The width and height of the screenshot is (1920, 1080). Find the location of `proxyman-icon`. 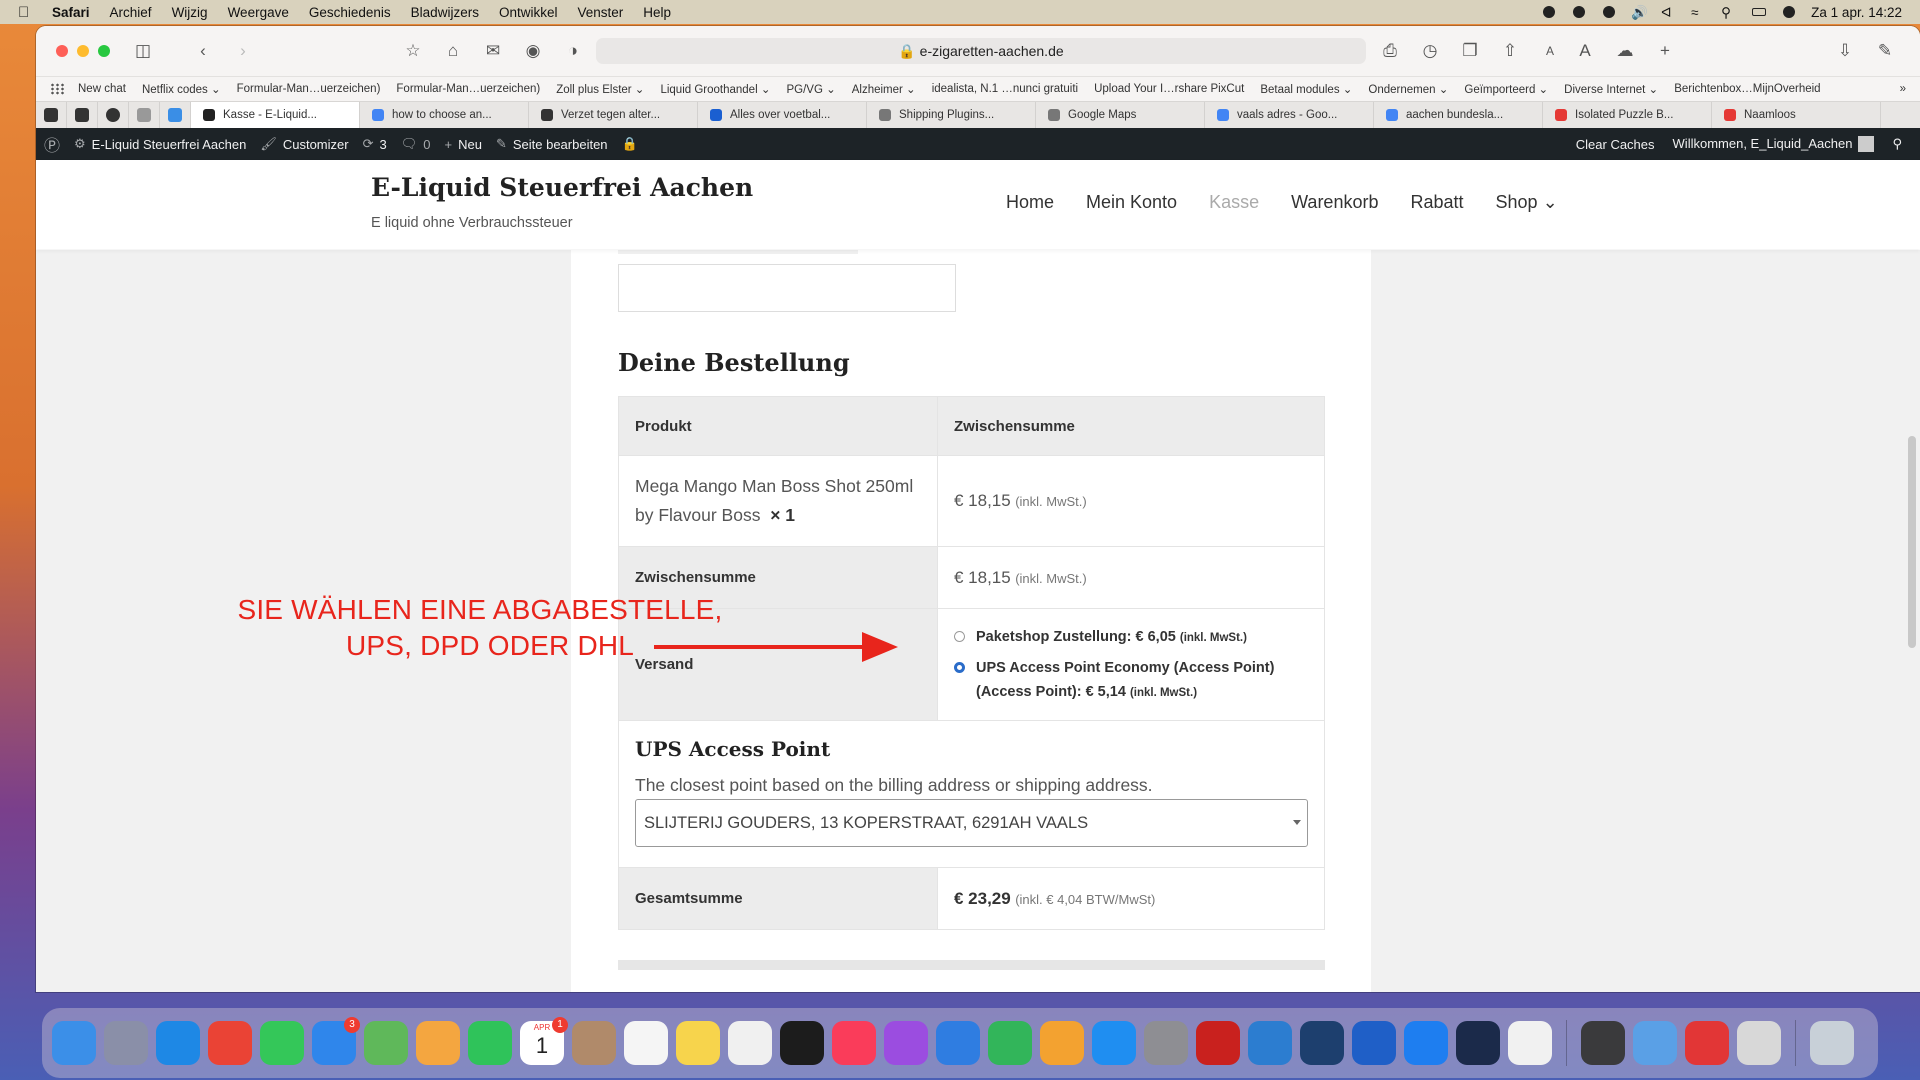

proxyman-icon is located at coordinates (1322, 1043).